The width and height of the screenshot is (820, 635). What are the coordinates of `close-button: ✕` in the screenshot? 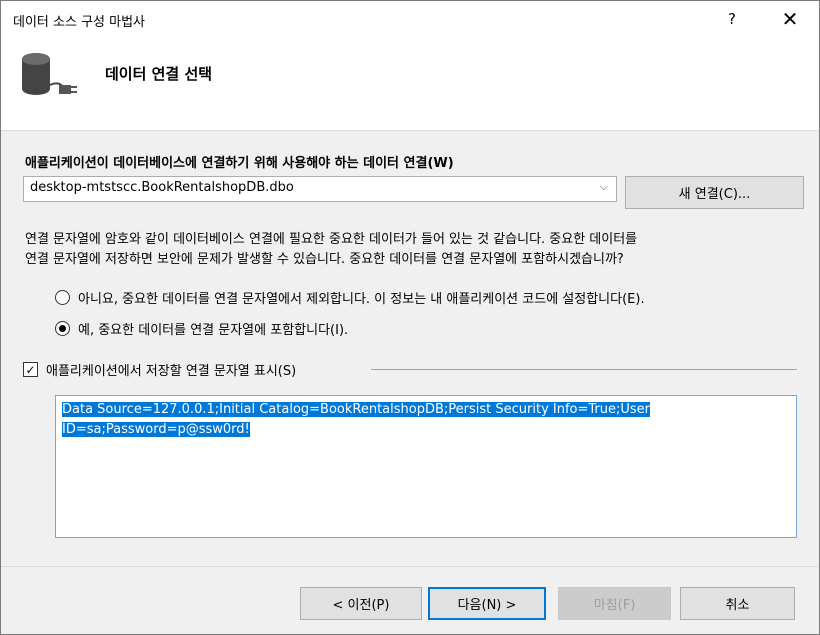 It's located at (790, 19).